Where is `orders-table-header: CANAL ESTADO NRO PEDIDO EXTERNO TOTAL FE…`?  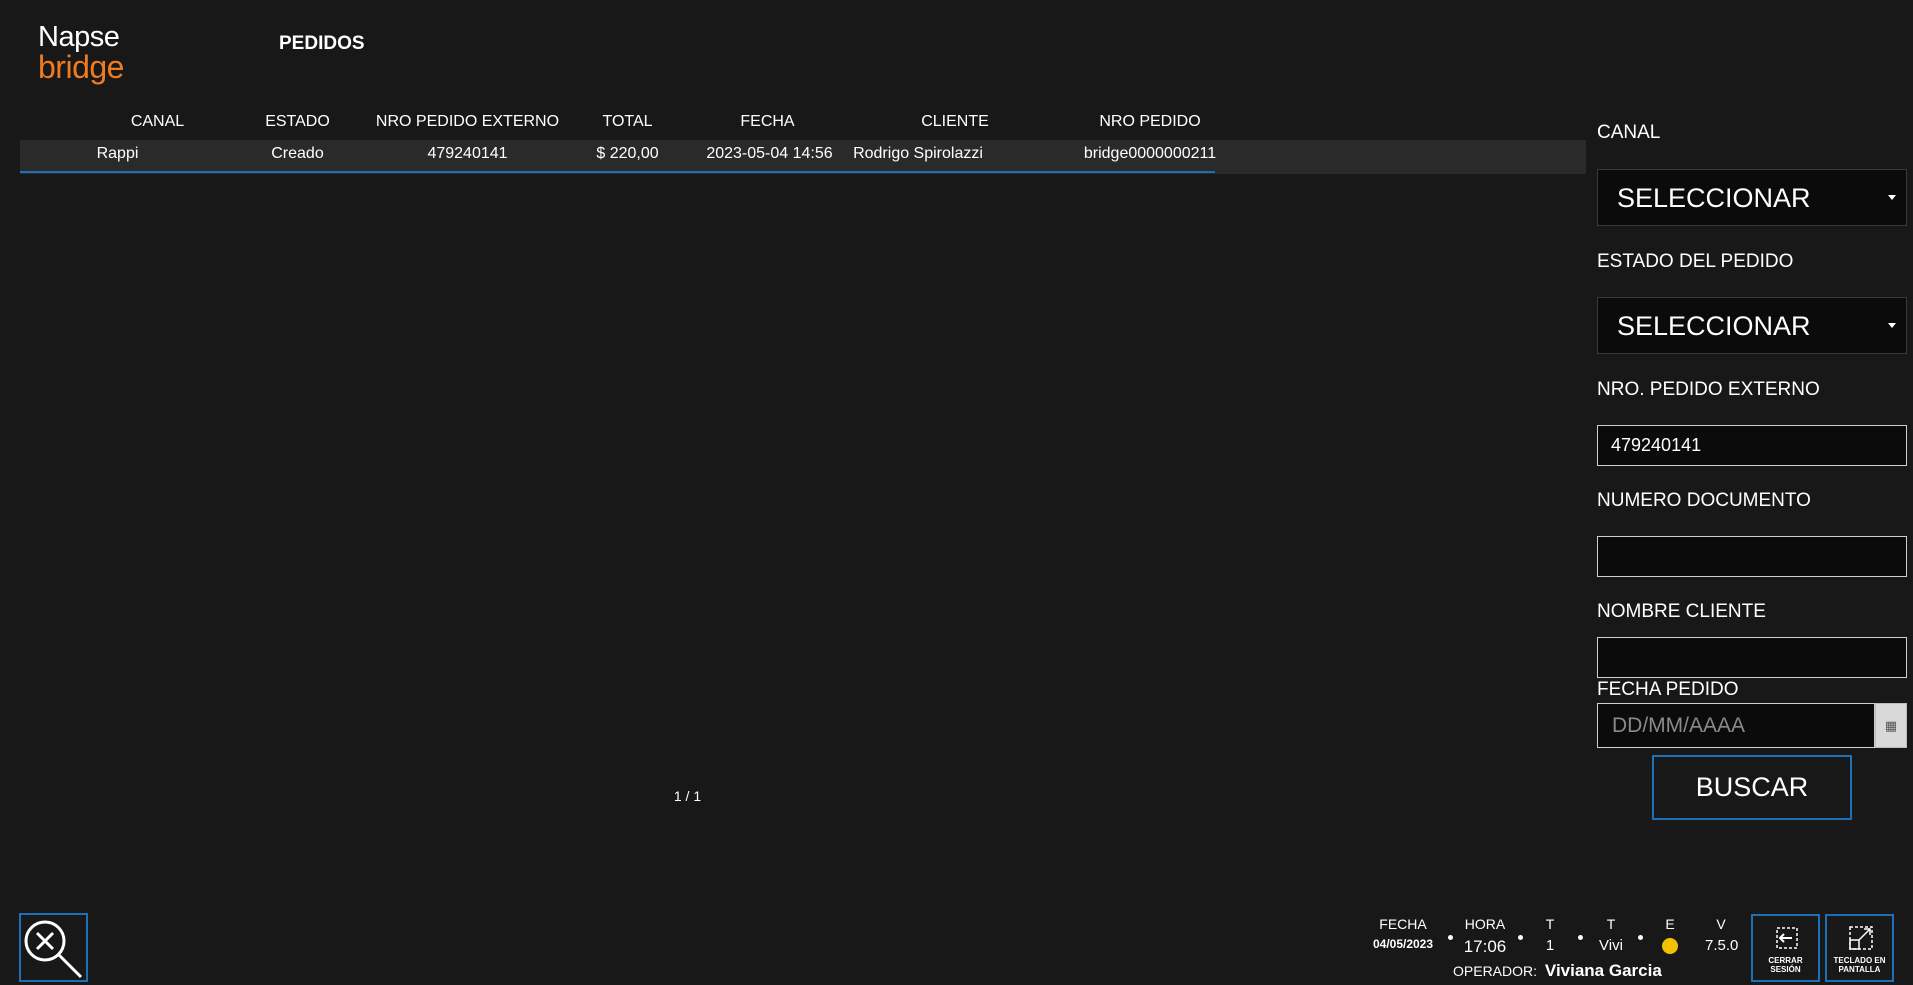 orders-table-header: CANAL ESTADO NRO PEDIDO EXTERNO TOTAL FE… is located at coordinates (617, 125).